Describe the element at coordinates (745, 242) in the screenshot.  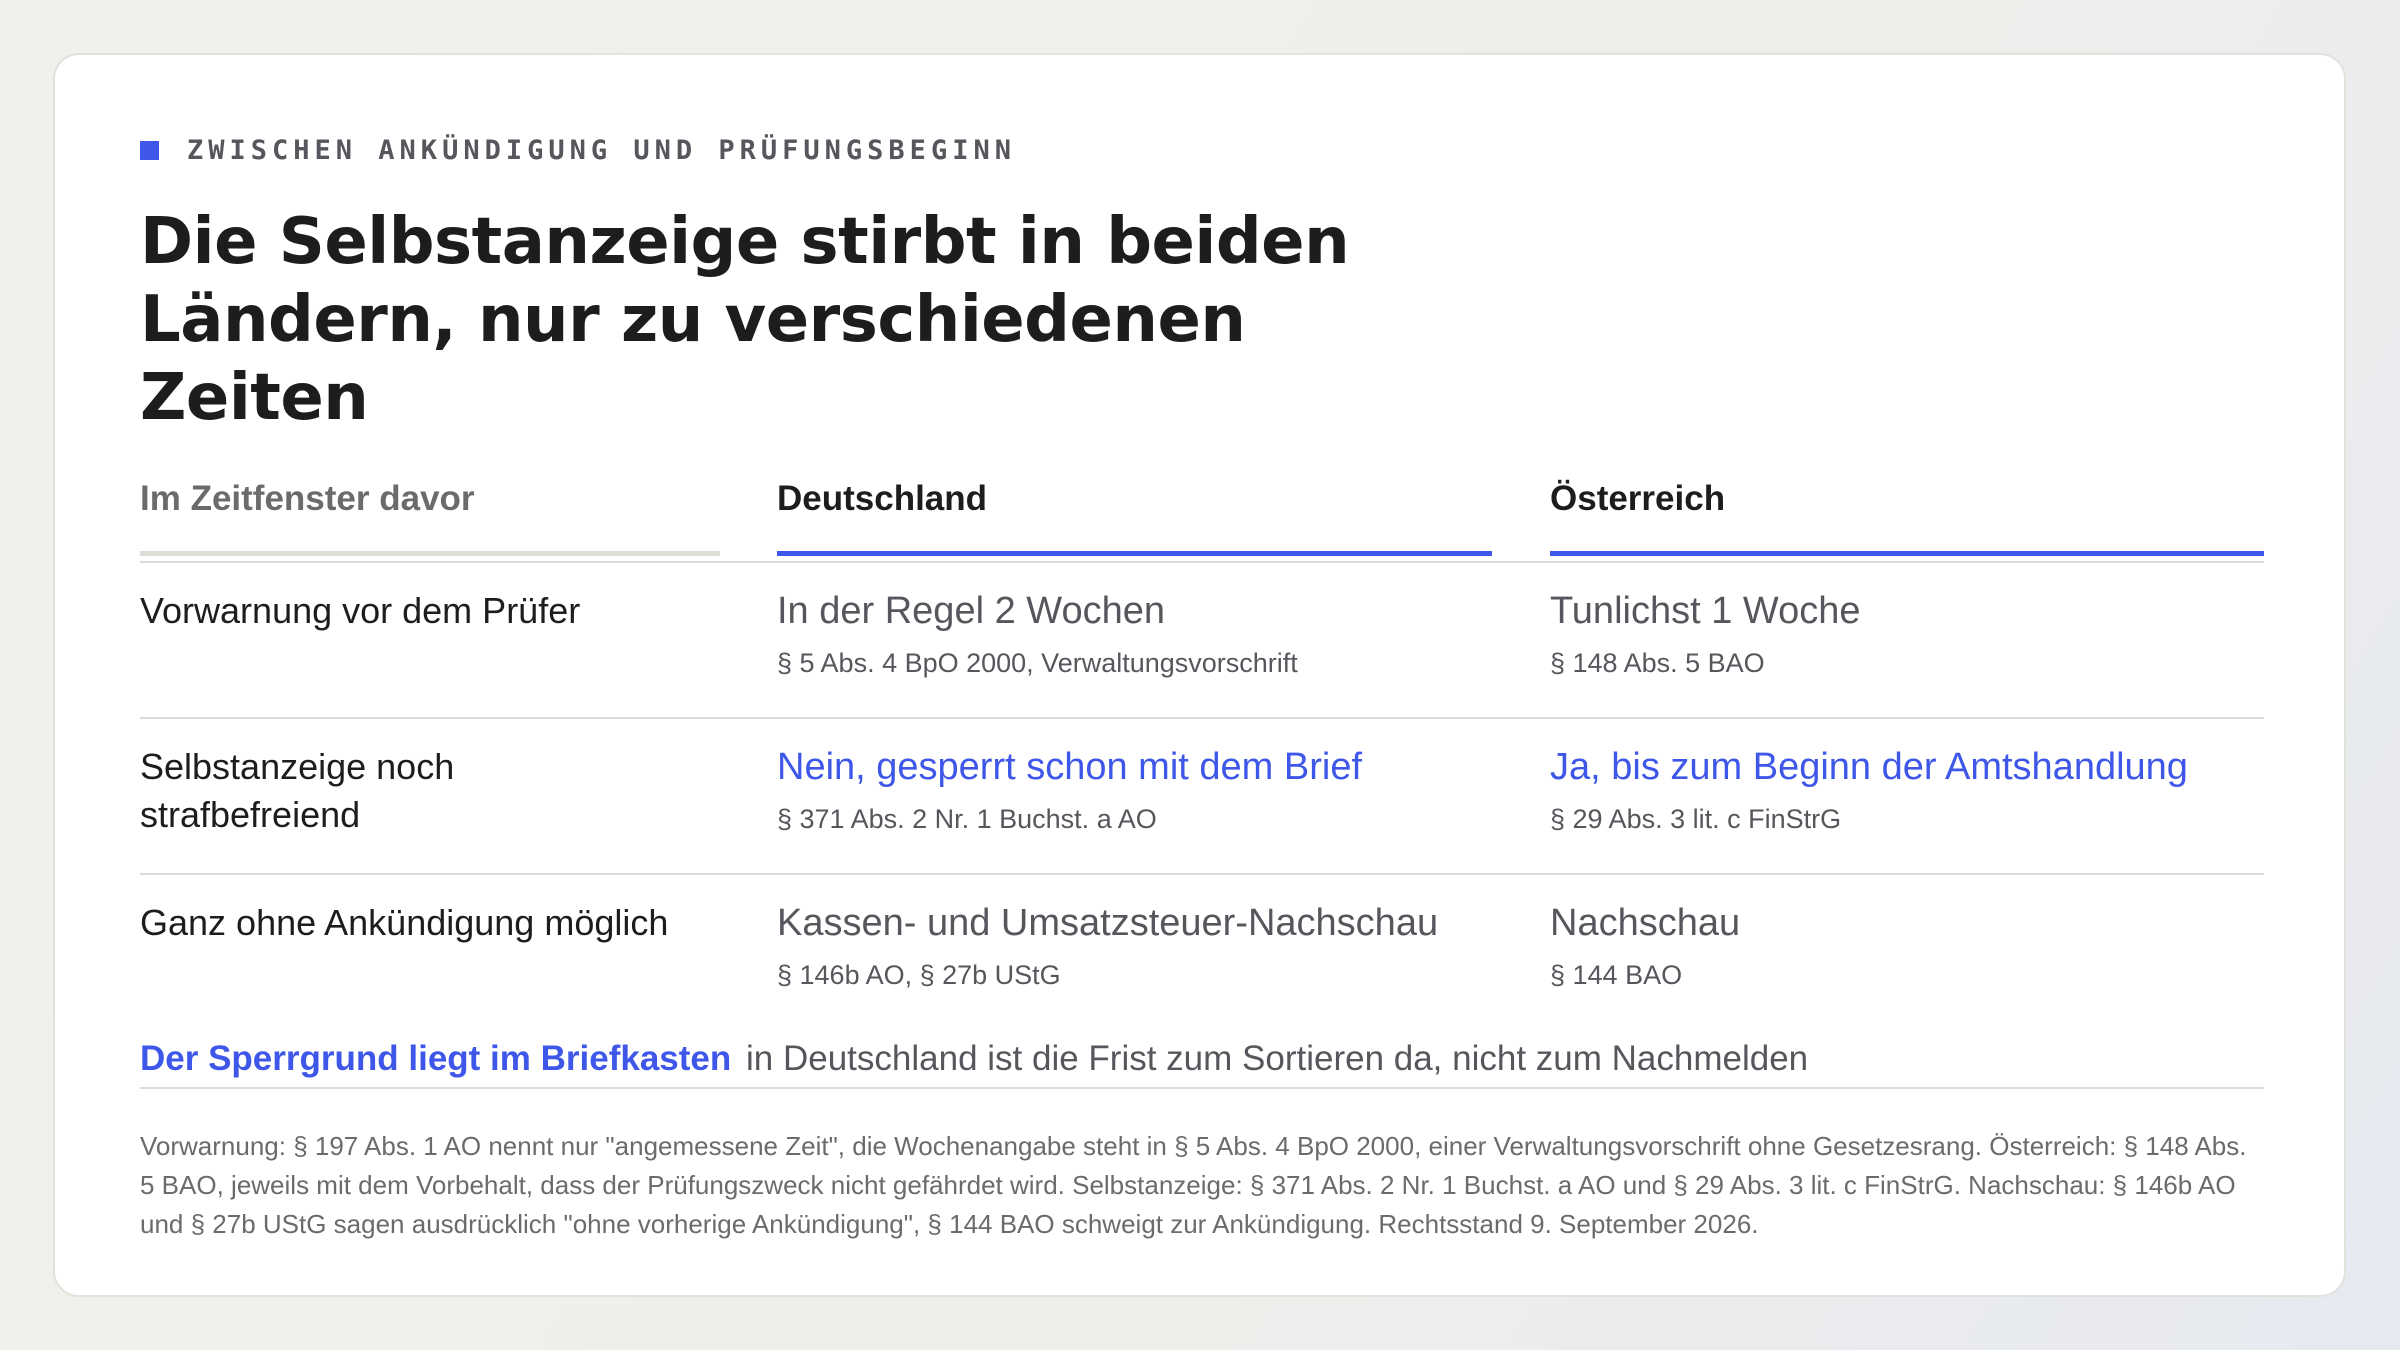
I see `title-line-1: Die Selbstanzeige stirbt in beiden` at that location.